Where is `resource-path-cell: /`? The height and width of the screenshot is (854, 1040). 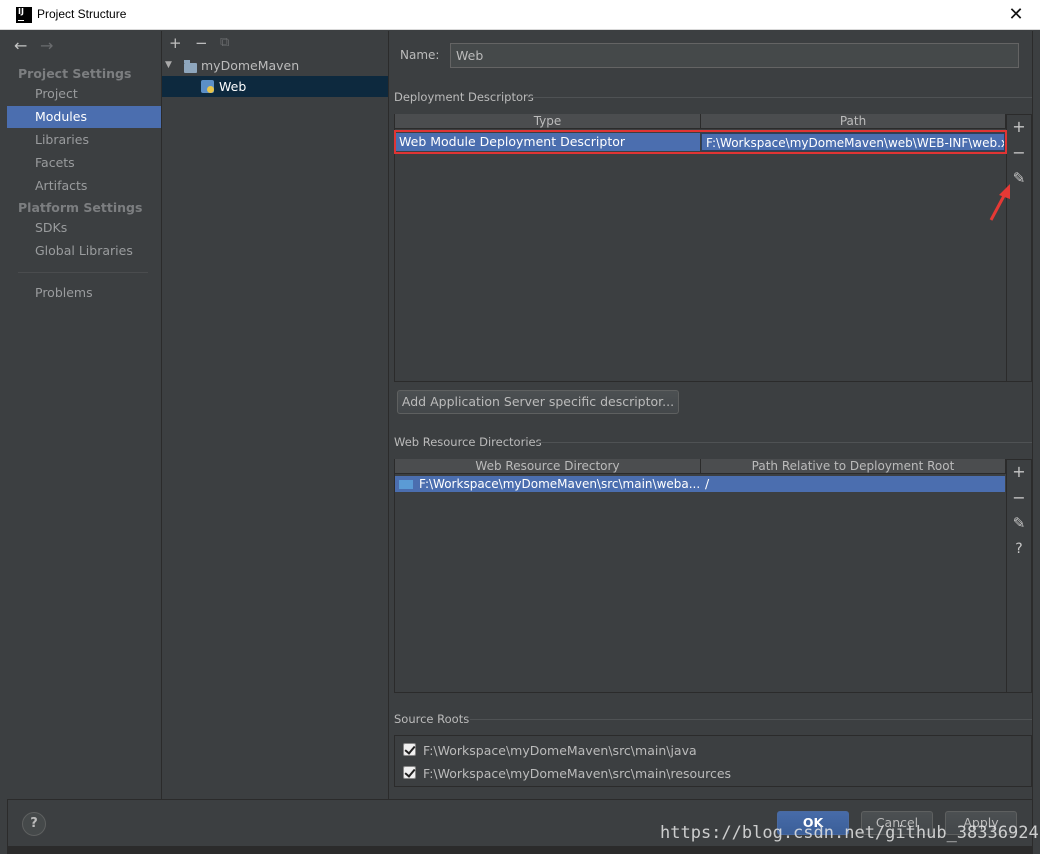
resource-path-cell: / is located at coordinates (853, 484).